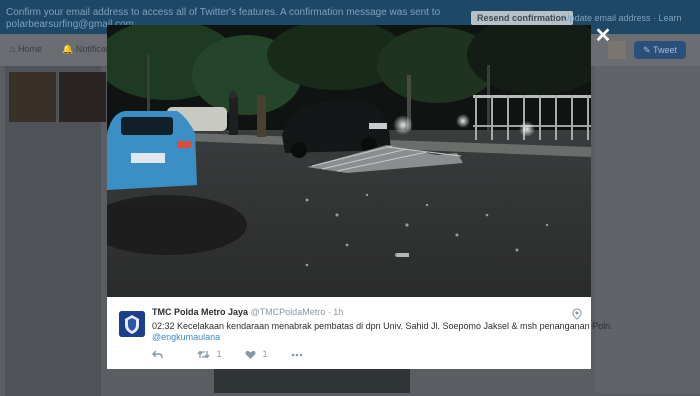  I want to click on tweet-button: ✎ Tweet, so click(660, 50).